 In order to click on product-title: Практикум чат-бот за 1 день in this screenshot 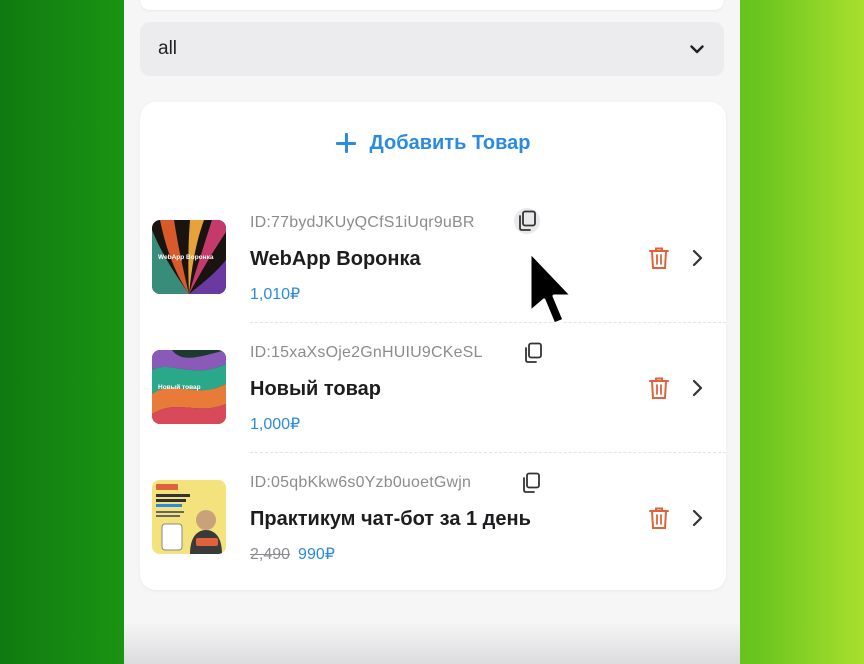, I will do `click(390, 519)`.